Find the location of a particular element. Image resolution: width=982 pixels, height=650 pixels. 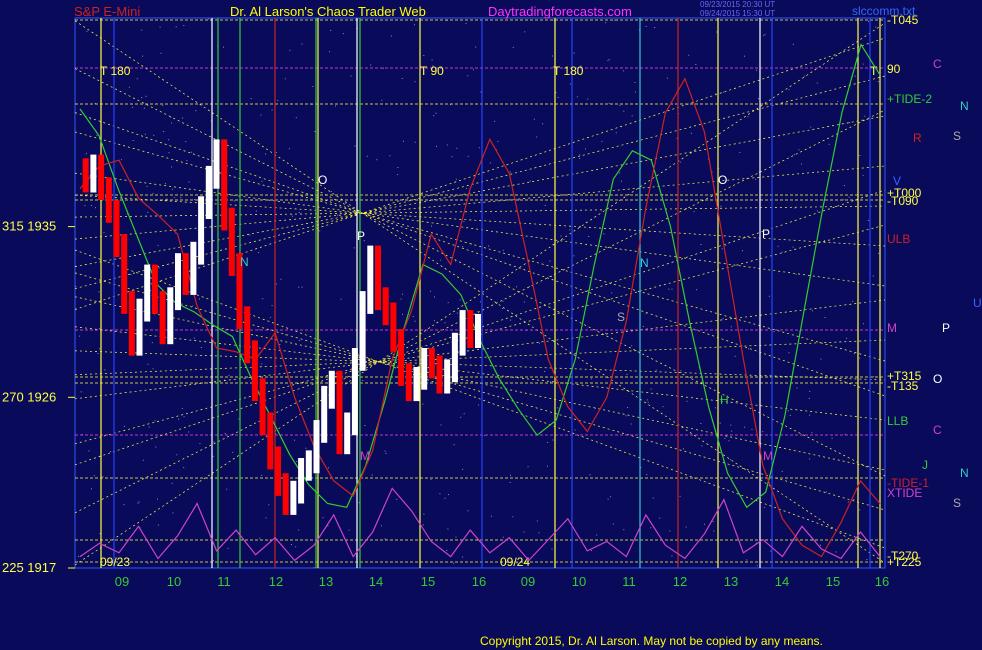

site-url: Daytradingforecasts.com is located at coordinates (560, 11).